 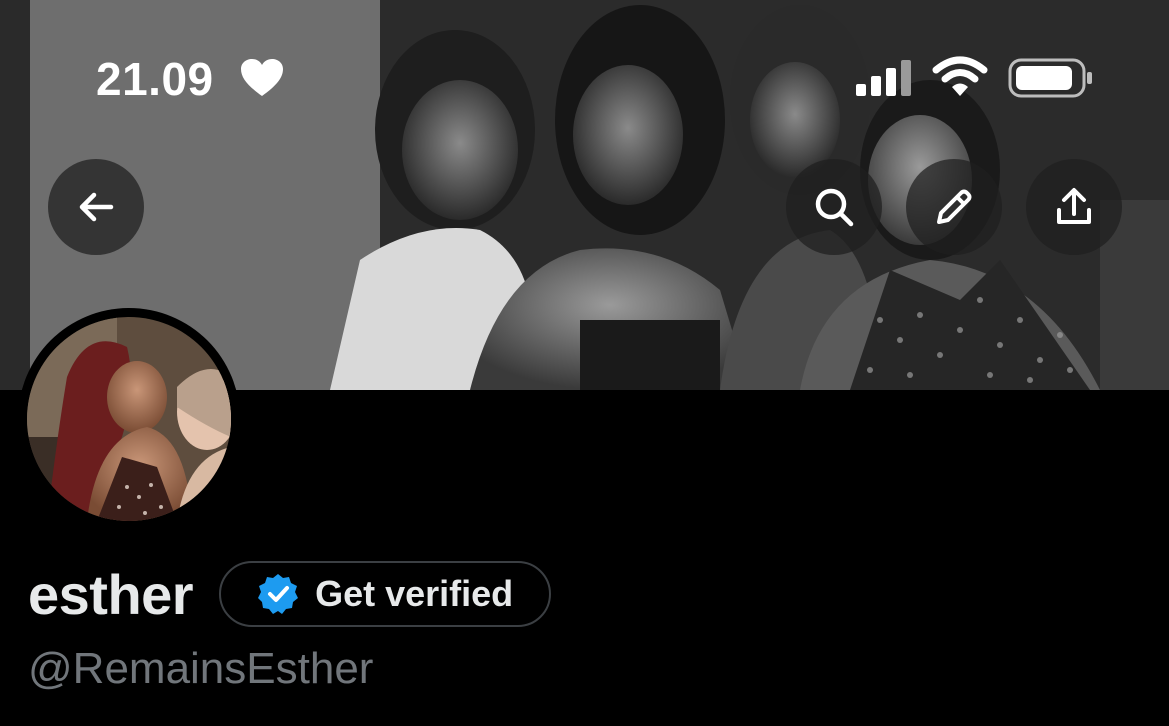 I want to click on avatar-photo, so click(x=129, y=419).